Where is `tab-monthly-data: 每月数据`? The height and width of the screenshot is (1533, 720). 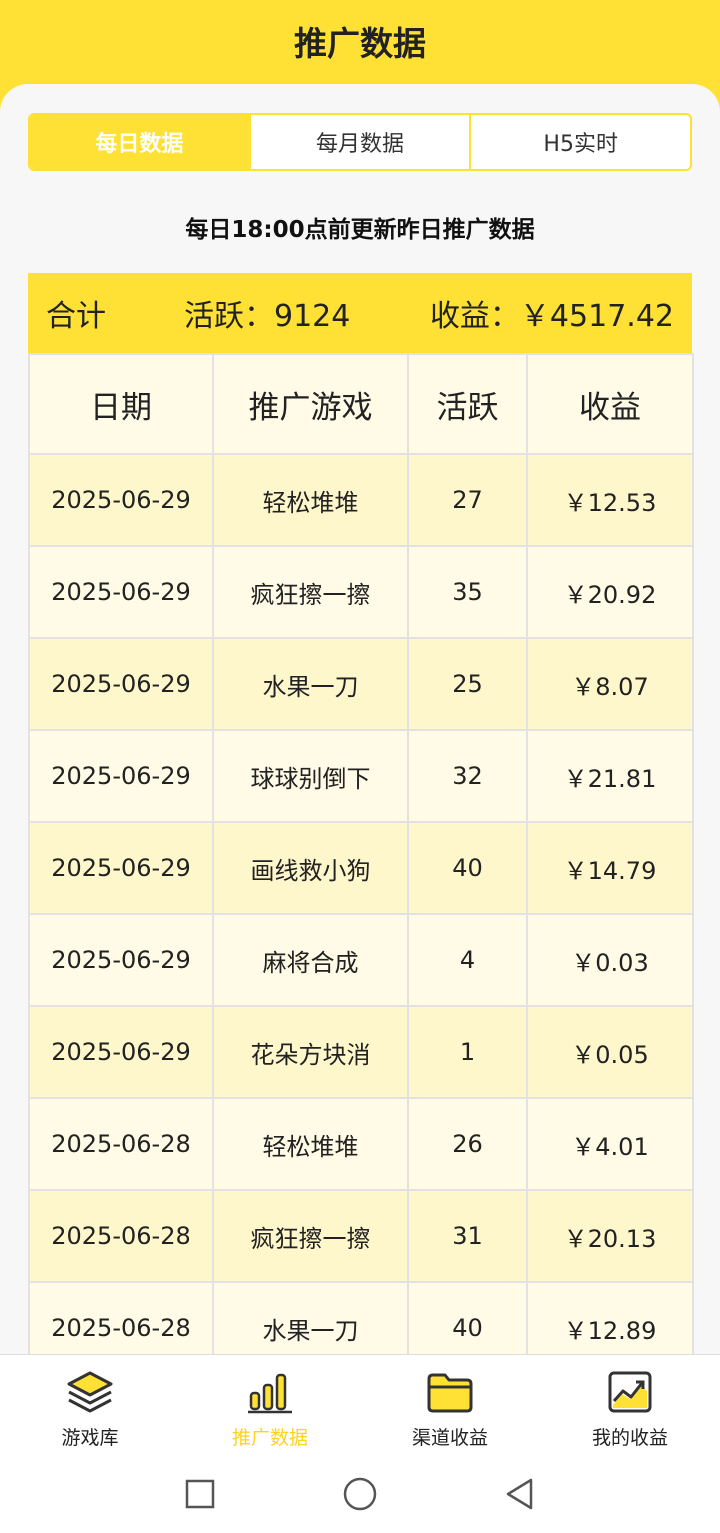 tab-monthly-data: 每月数据 is located at coordinates (361, 142).